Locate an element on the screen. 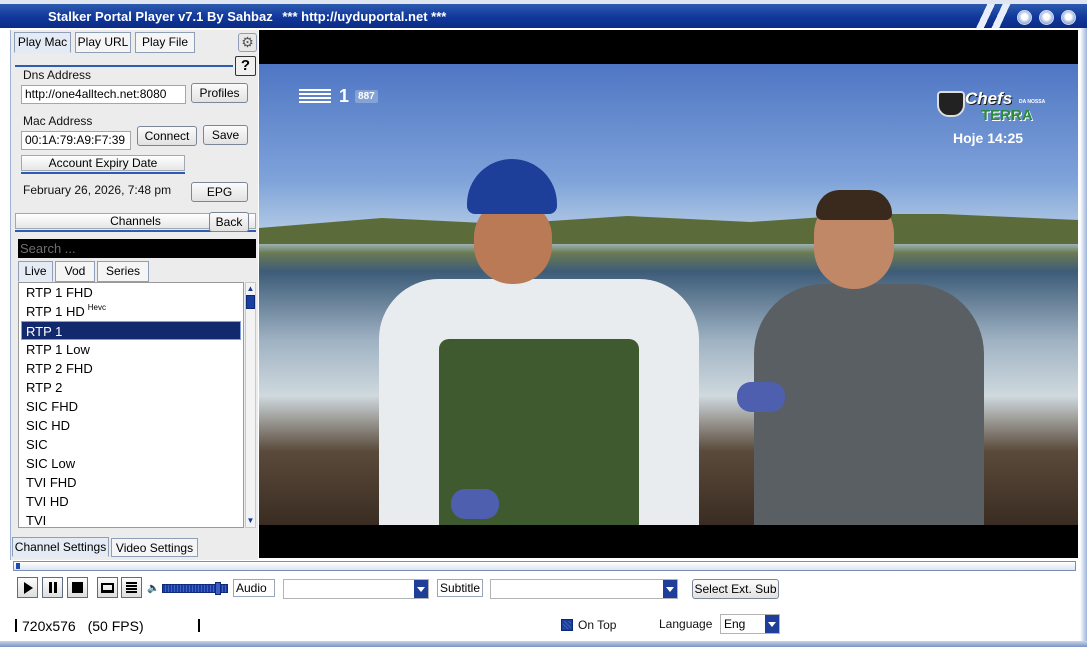 The image size is (1087, 647). scroll-up-icon: ▲ is located at coordinates (250, 288).